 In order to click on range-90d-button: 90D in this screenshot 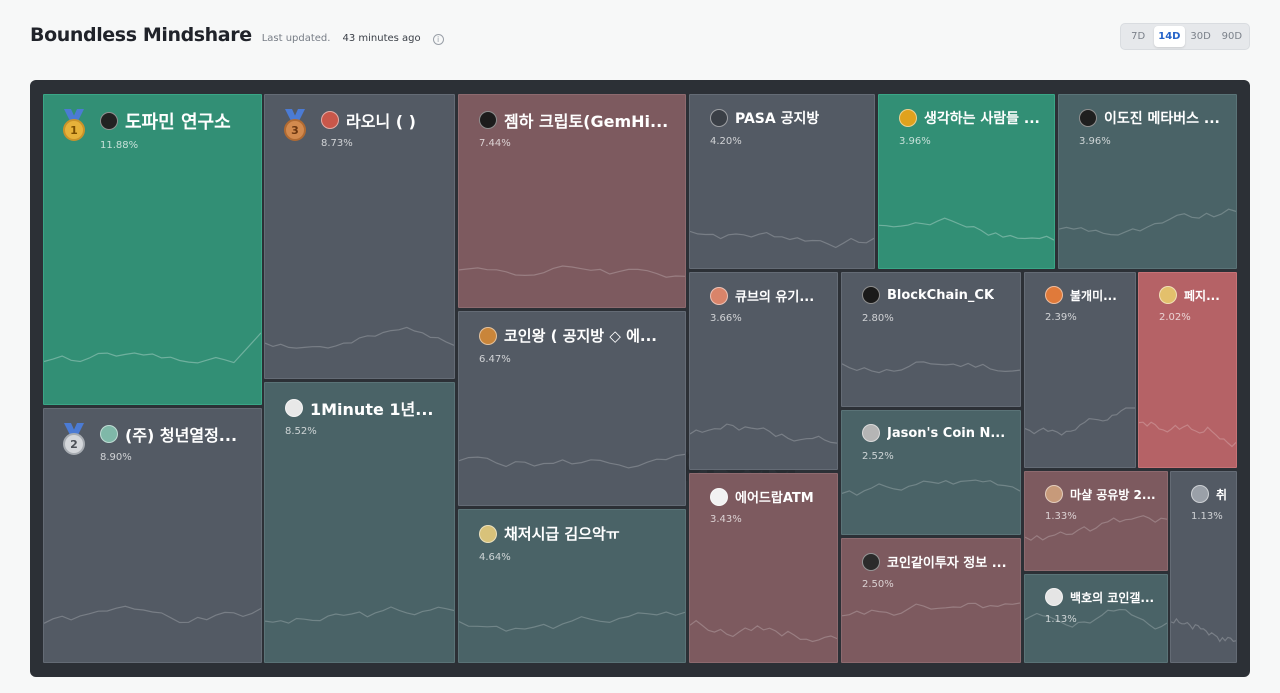, I will do `click(1232, 36)`.